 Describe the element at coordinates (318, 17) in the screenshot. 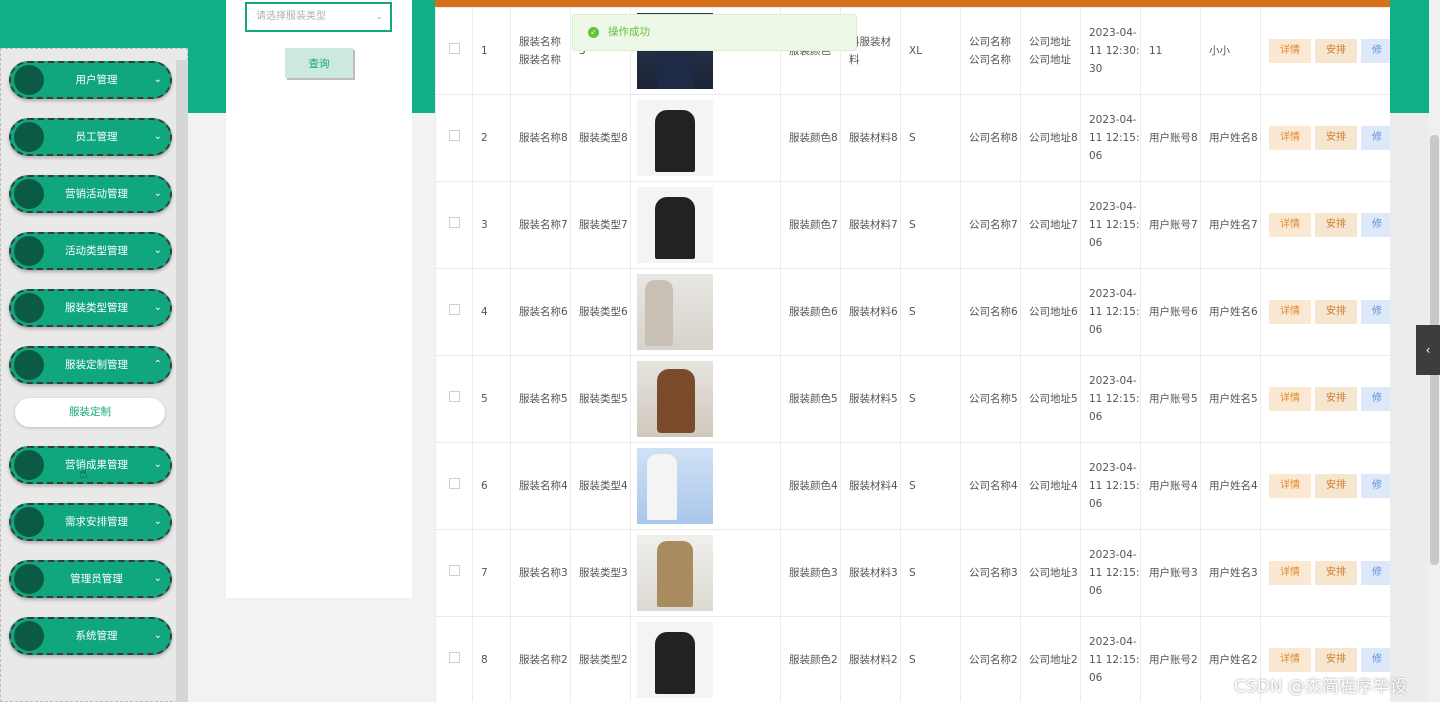

I see `clothing-type-select: 请选择服装类型 ⌄` at that location.